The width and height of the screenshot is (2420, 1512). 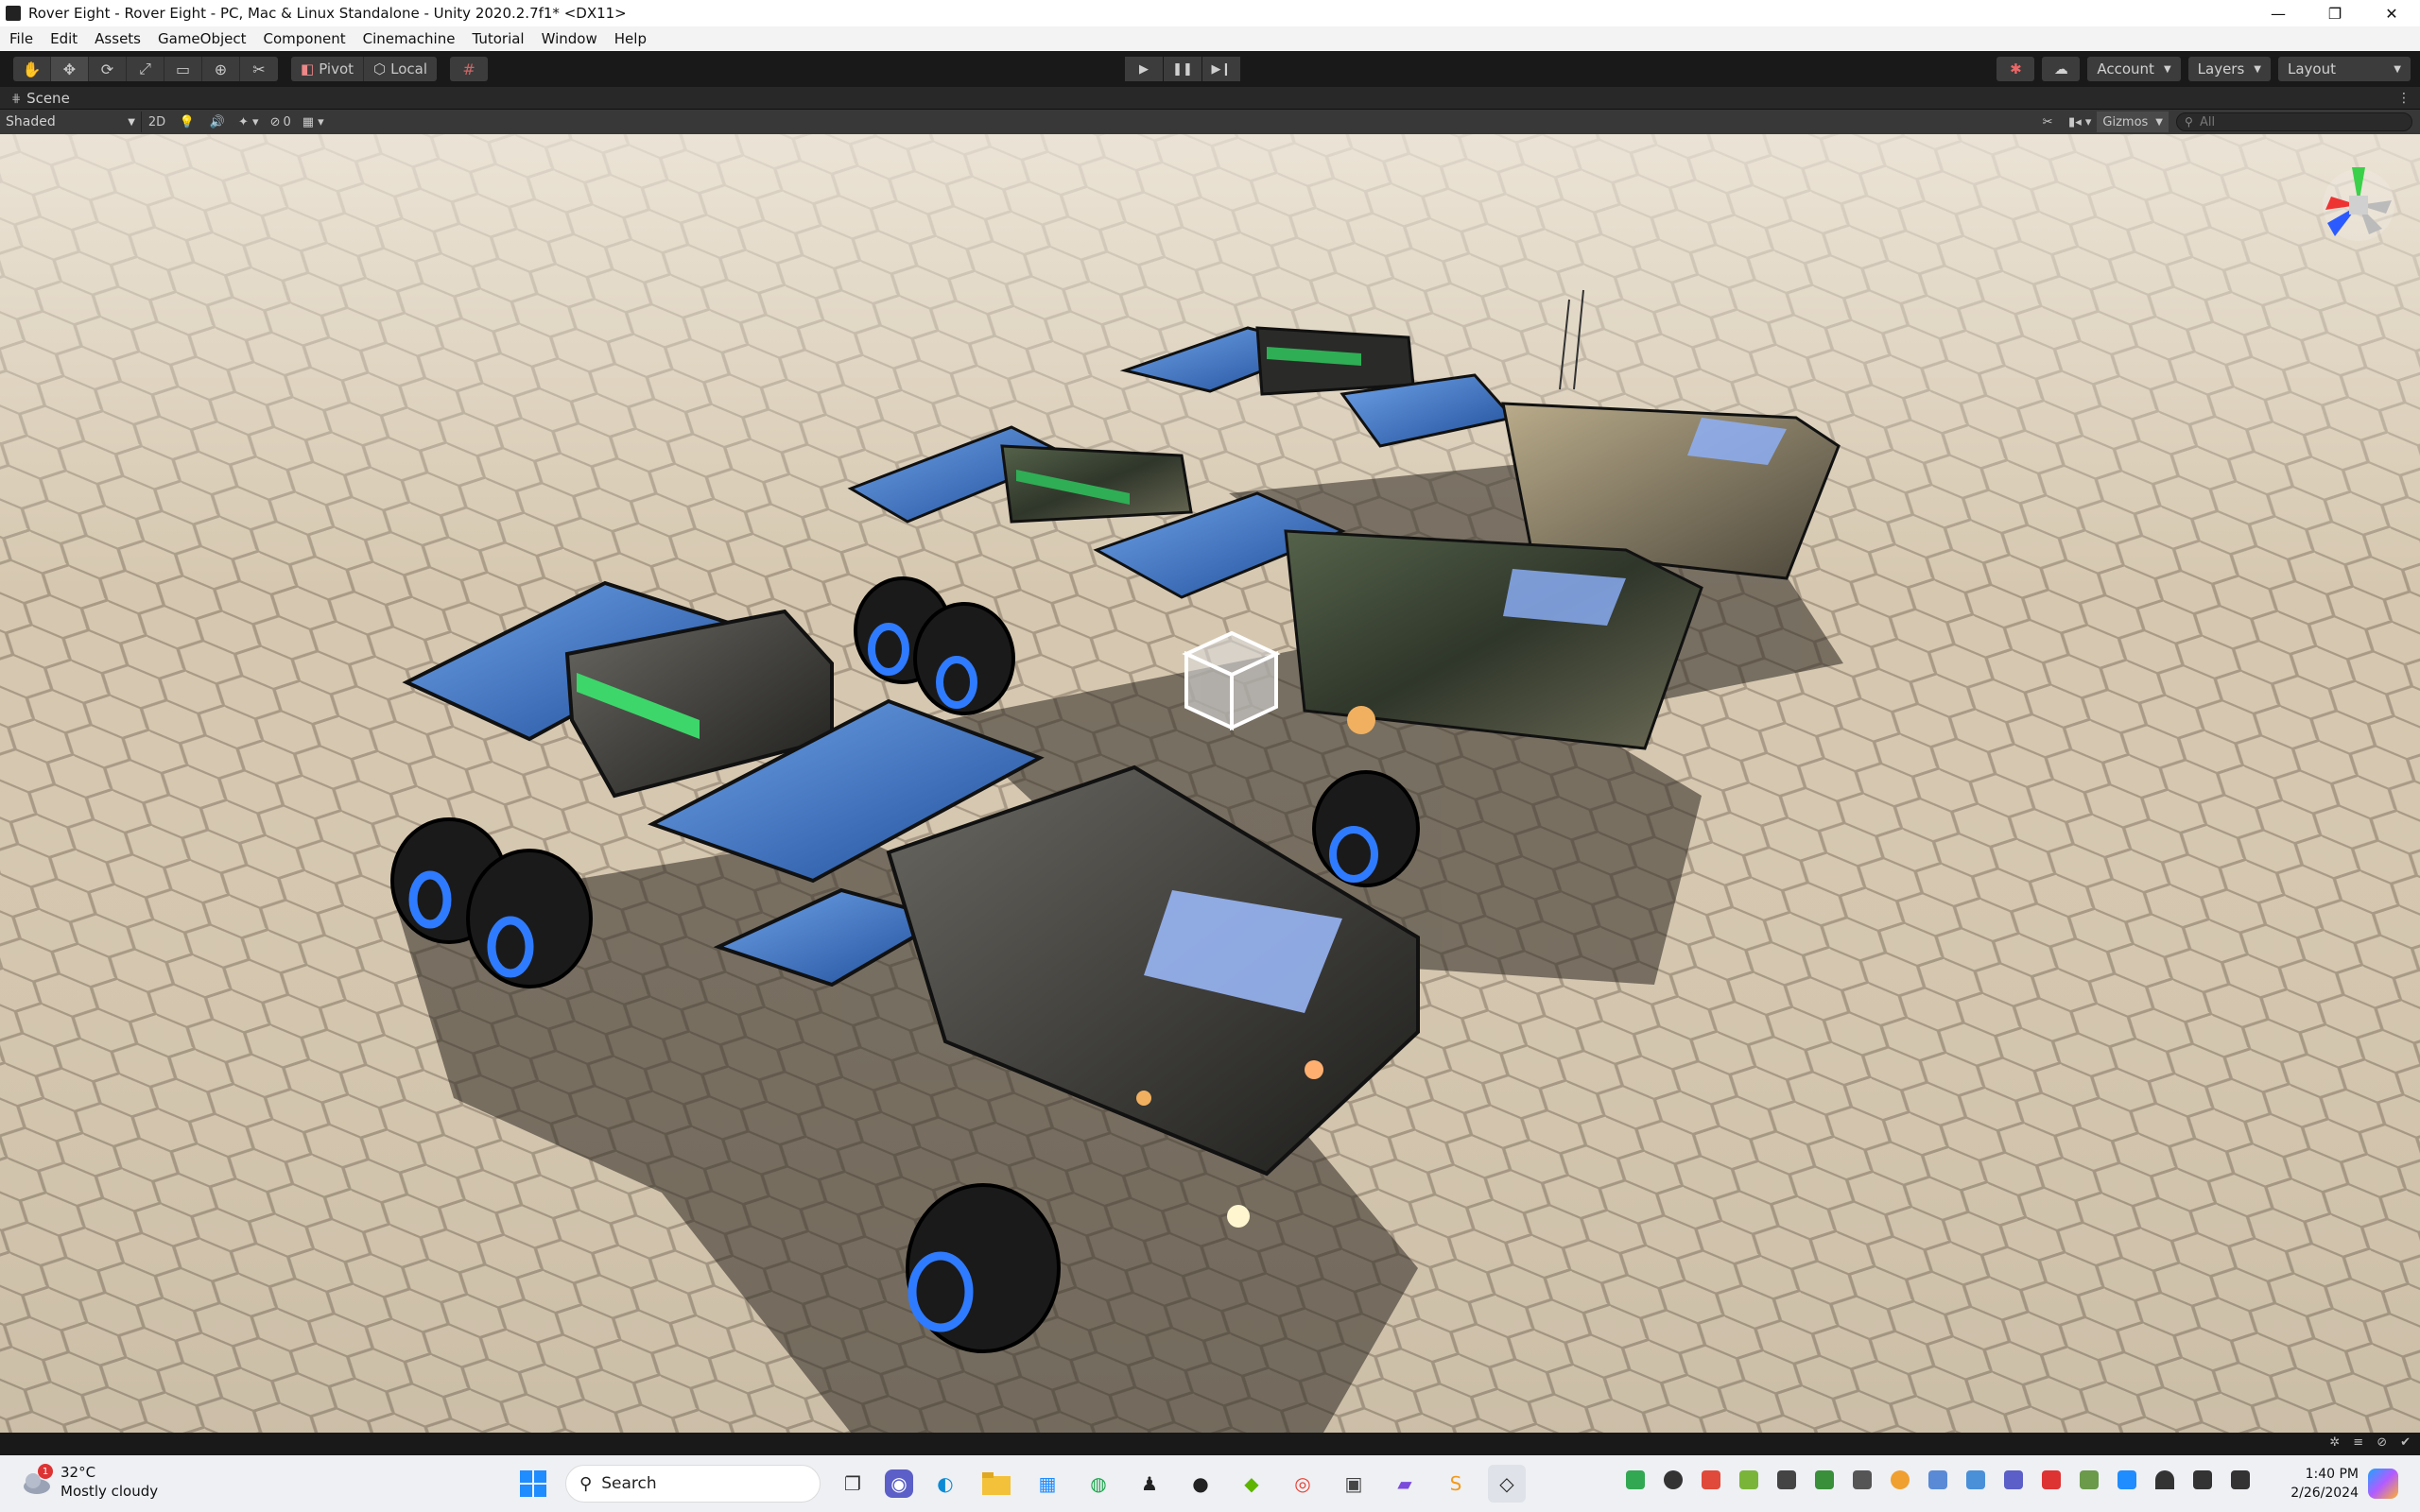 What do you see at coordinates (313, 122) in the screenshot?
I see `grid-toggle-icon: ▦ ▾` at bounding box center [313, 122].